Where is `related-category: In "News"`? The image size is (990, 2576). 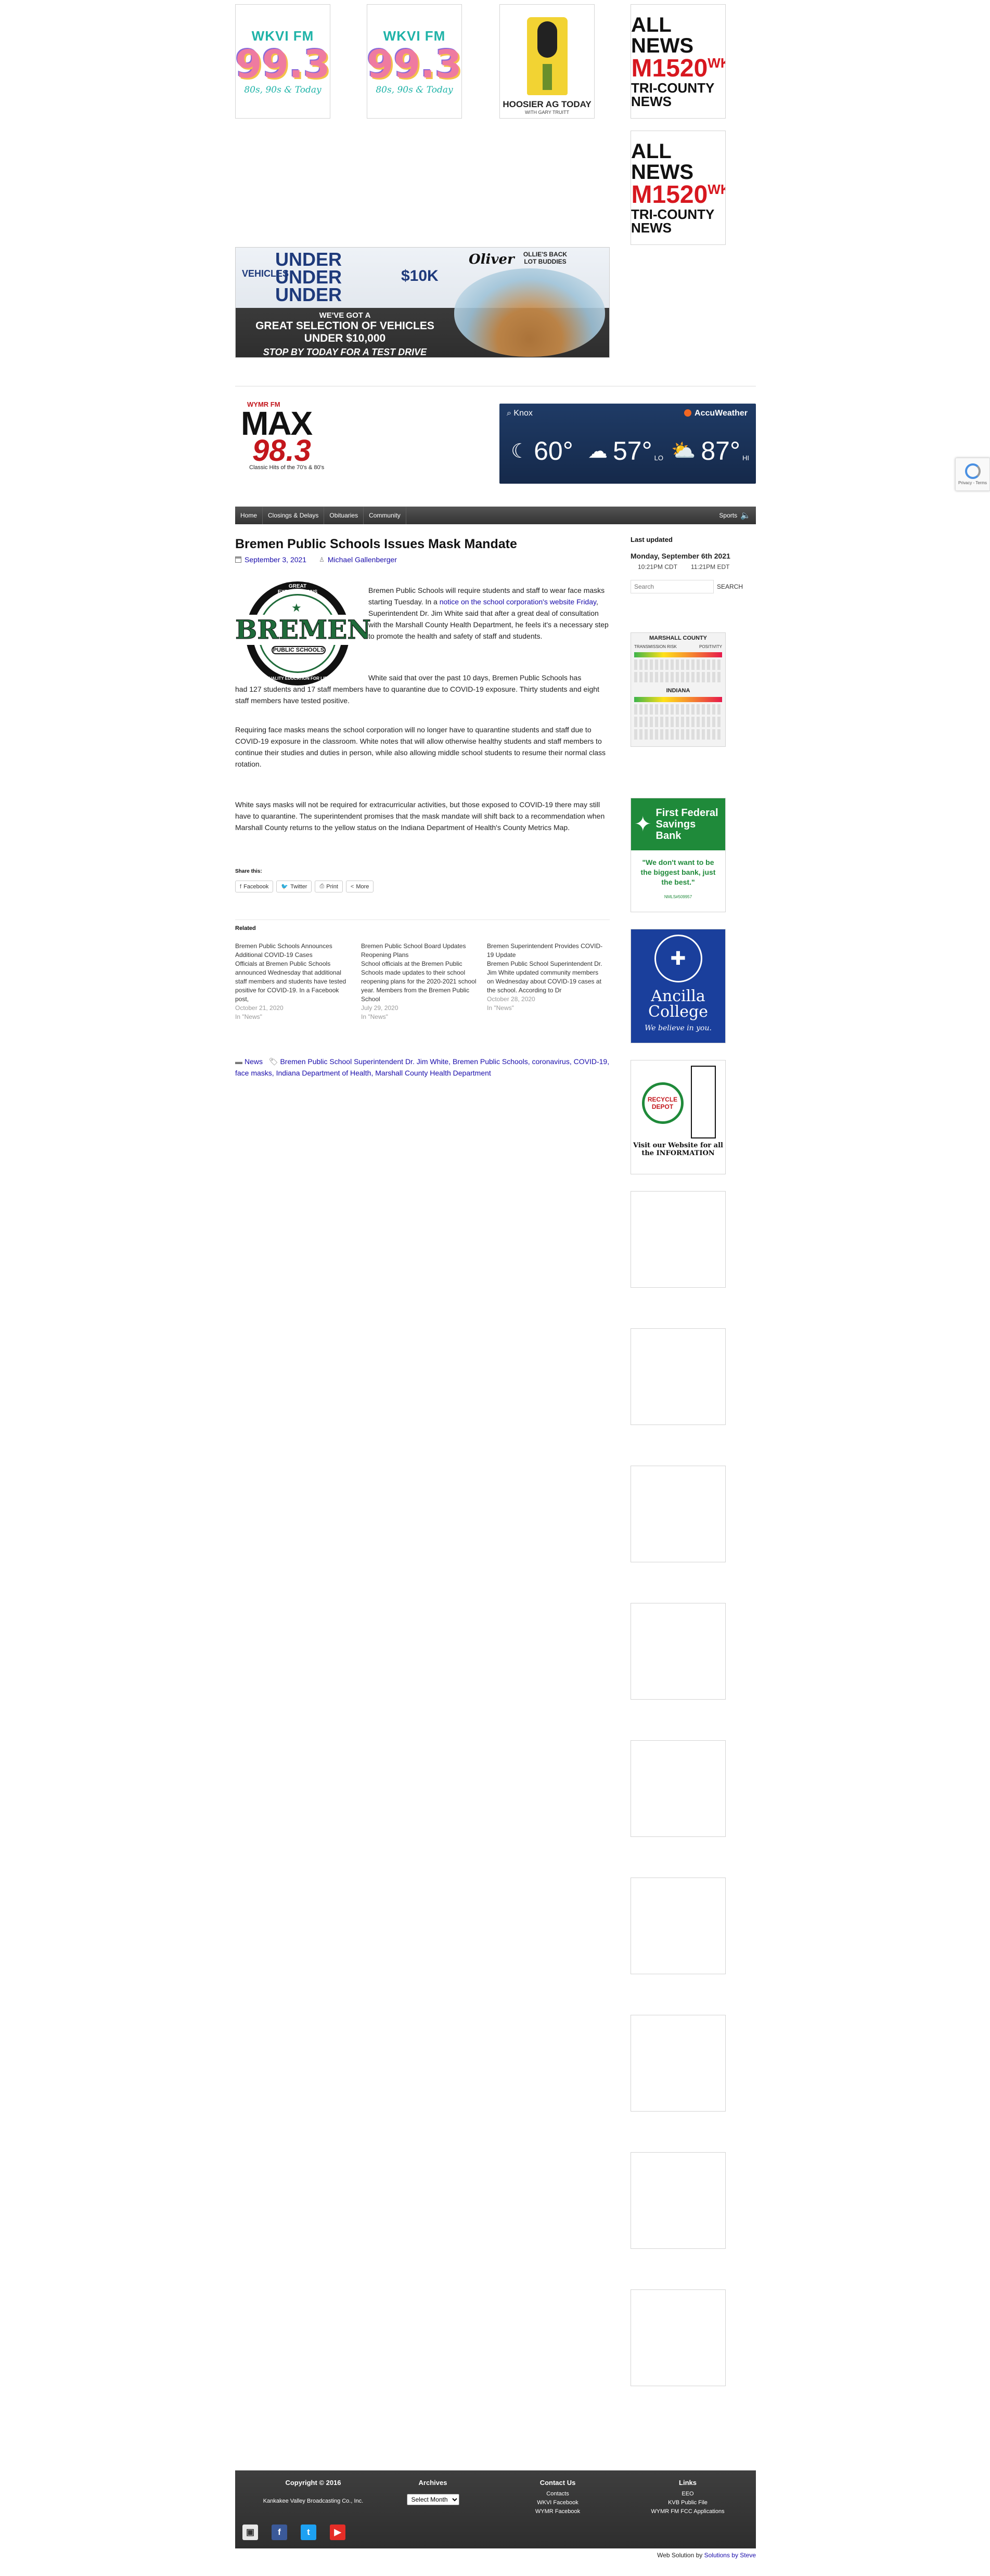
related-category: In "News" is located at coordinates (500, 1008).